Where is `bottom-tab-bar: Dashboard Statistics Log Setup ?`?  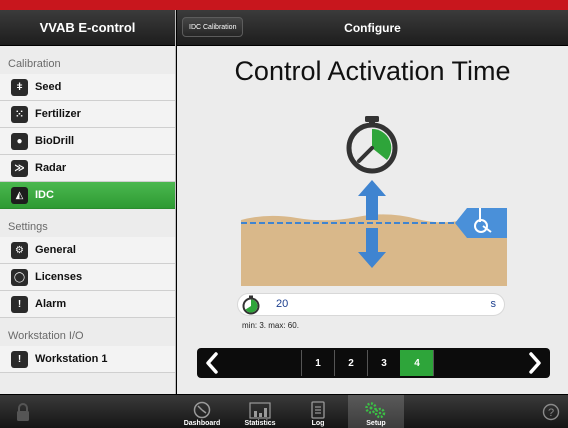 bottom-tab-bar: Dashboard Statistics Log Setup ? is located at coordinates (284, 411).